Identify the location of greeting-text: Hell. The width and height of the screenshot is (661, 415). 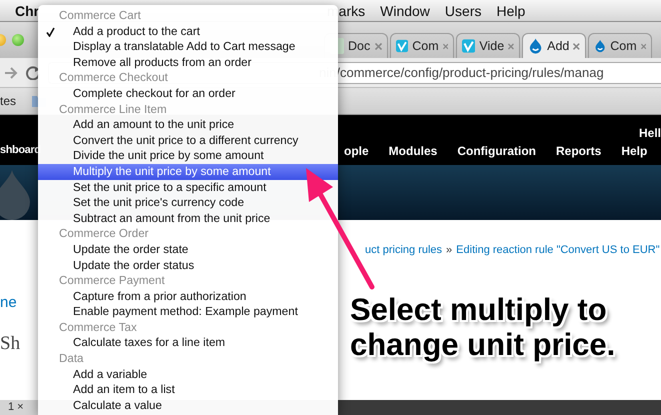
(649, 133).